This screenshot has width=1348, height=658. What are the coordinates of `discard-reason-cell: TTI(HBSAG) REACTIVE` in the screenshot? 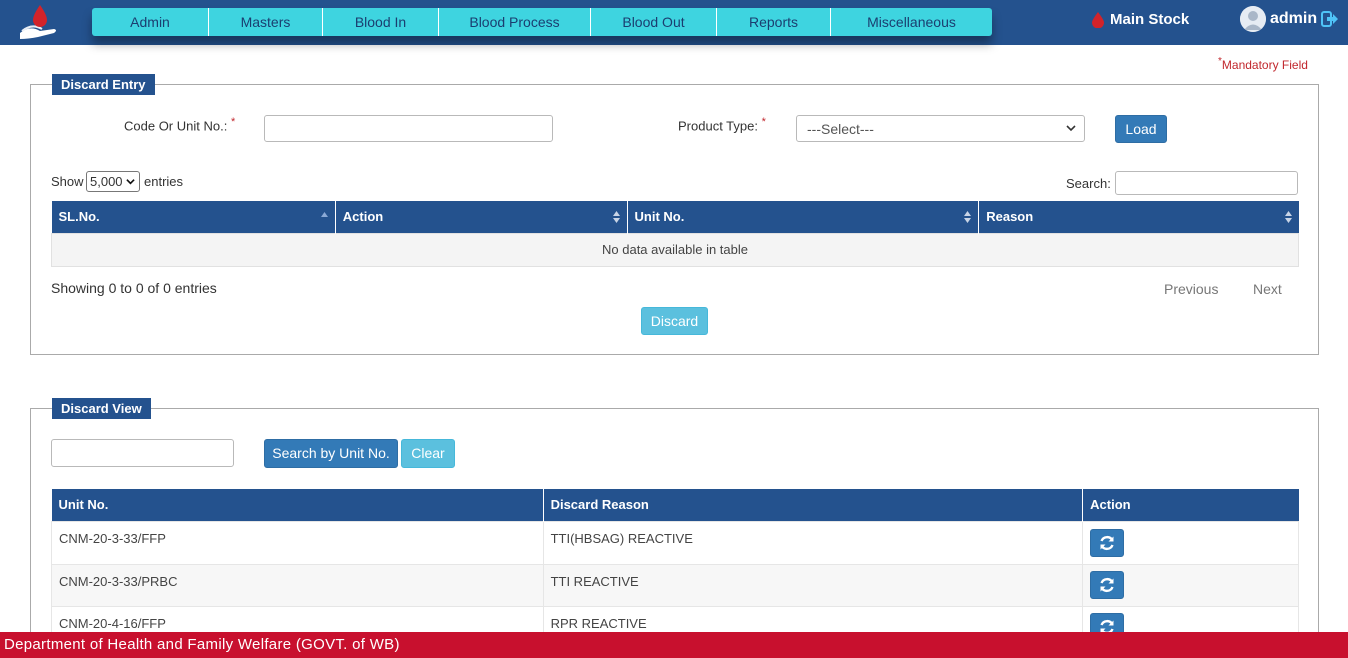 It's located at (812, 542).